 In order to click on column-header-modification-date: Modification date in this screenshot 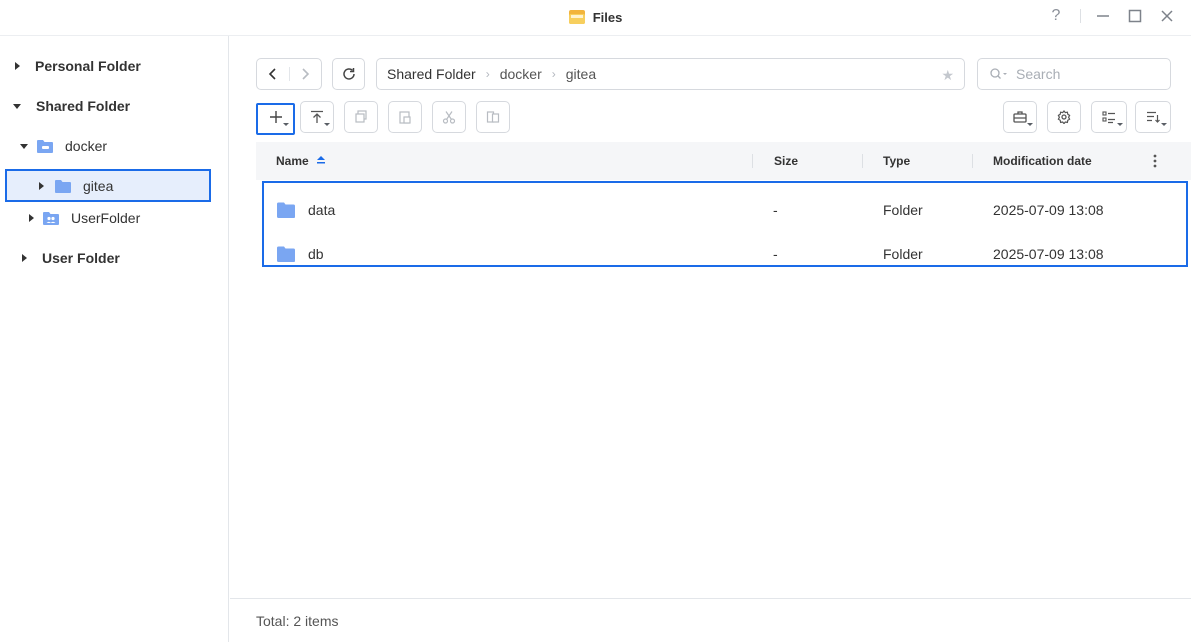, I will do `click(1042, 161)`.